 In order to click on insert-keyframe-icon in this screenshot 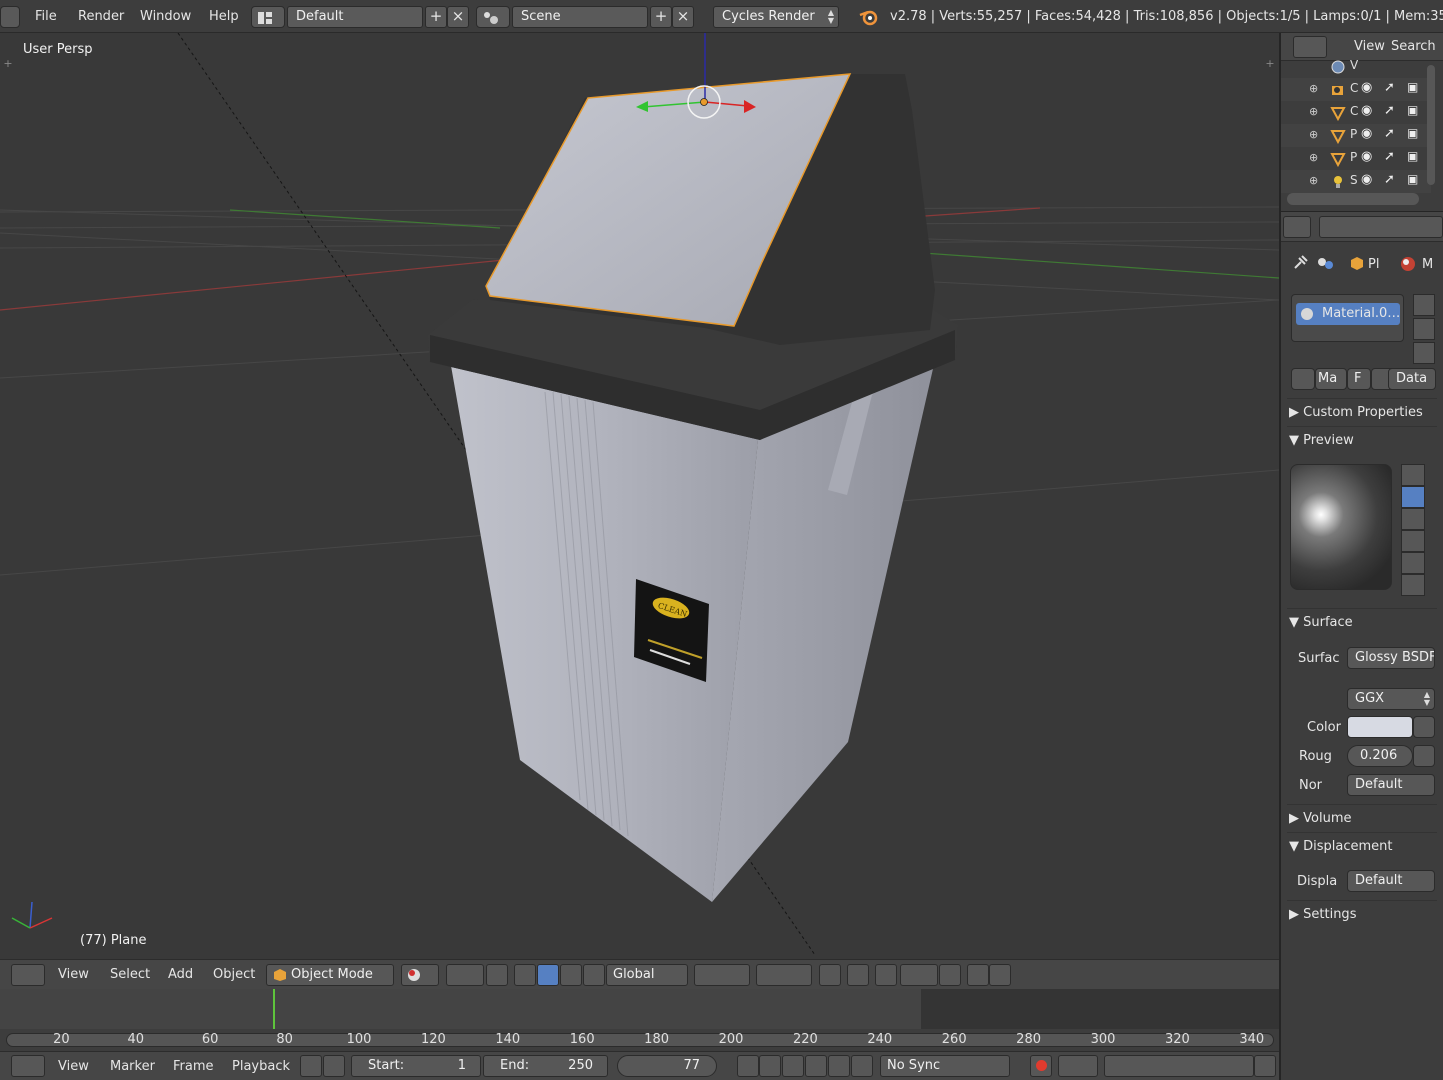, I will do `click(1265, 1066)`.